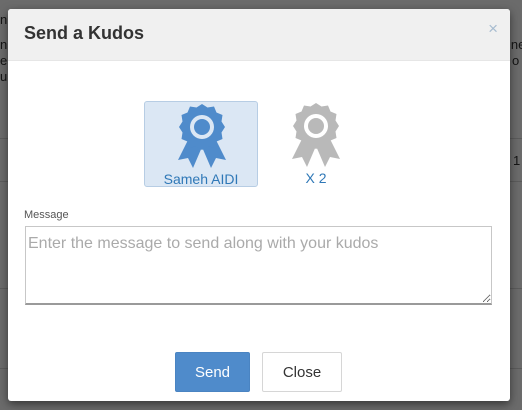  Describe the element at coordinates (212, 372) in the screenshot. I see `send-button: Send` at that location.